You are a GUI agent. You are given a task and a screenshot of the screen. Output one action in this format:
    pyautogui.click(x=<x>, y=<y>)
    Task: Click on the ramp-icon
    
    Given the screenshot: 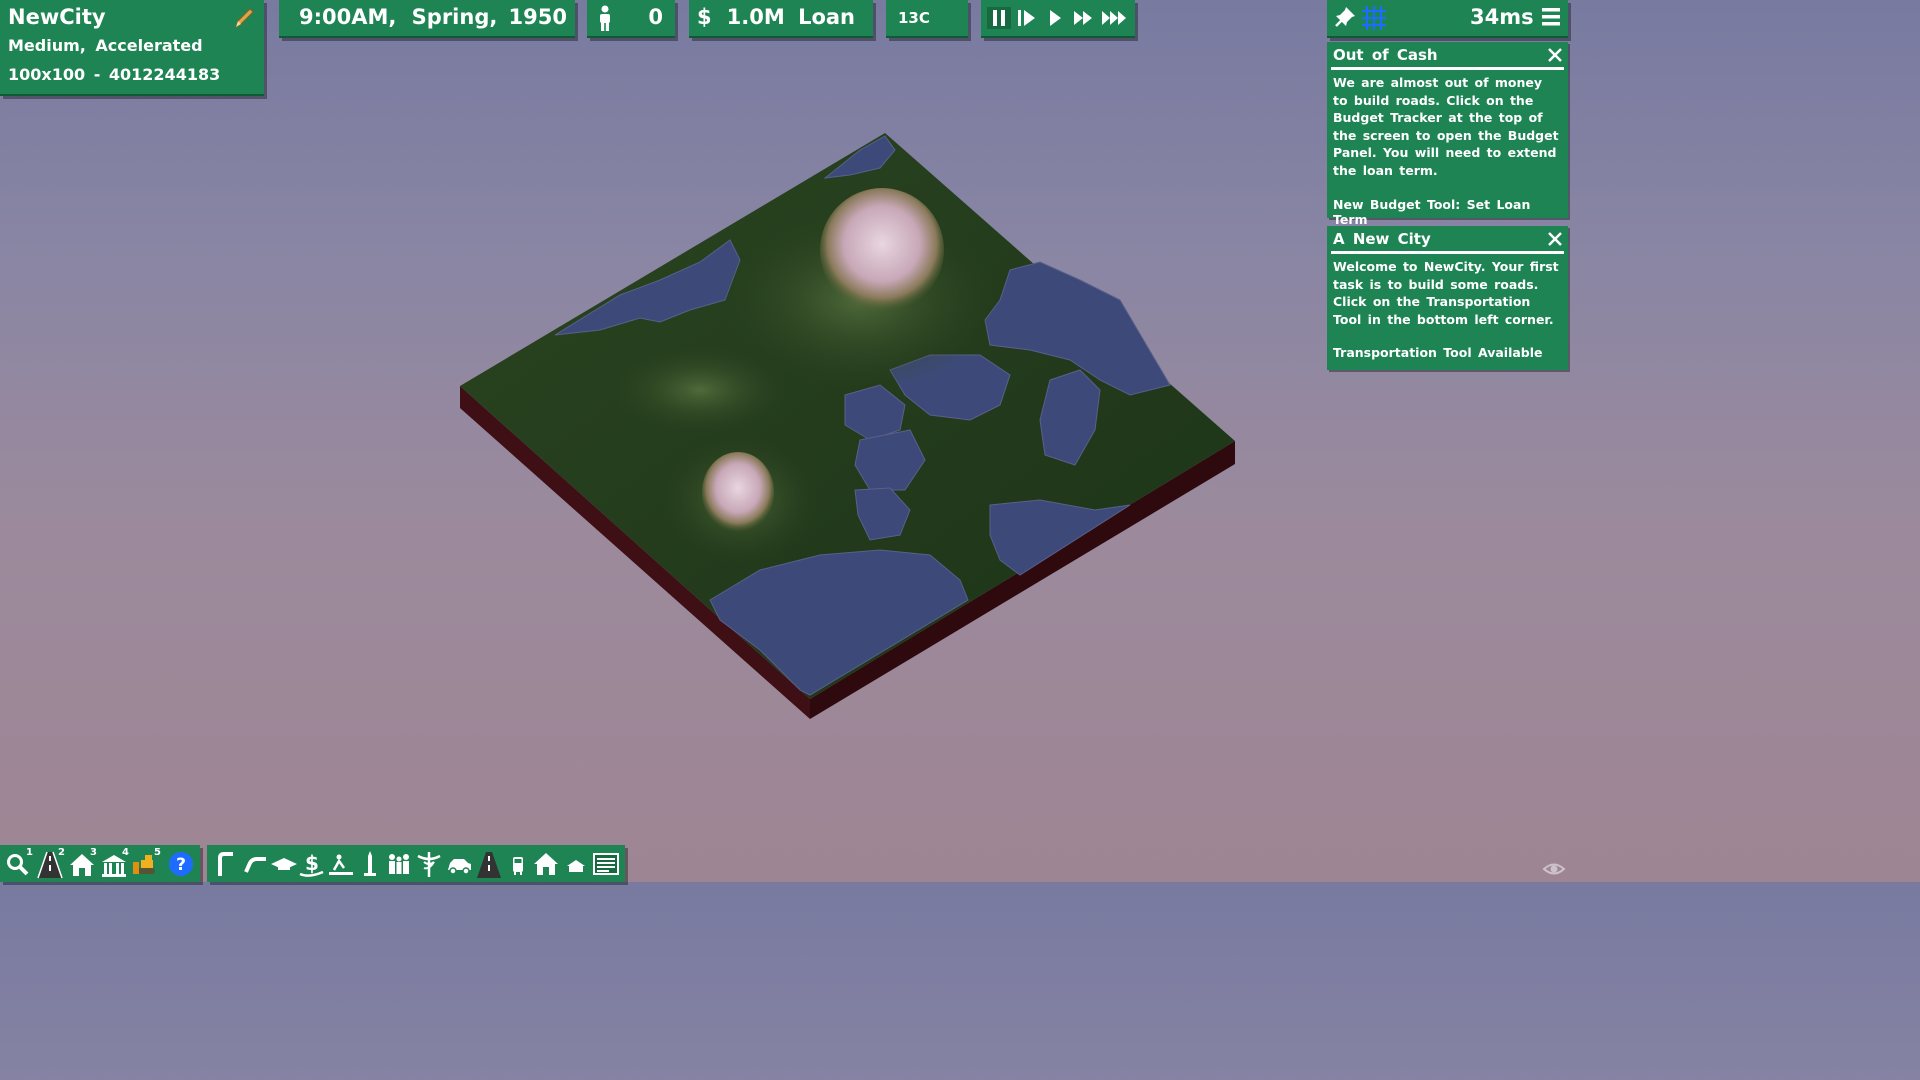 What is the action you would take?
    pyautogui.click(x=255, y=865)
    